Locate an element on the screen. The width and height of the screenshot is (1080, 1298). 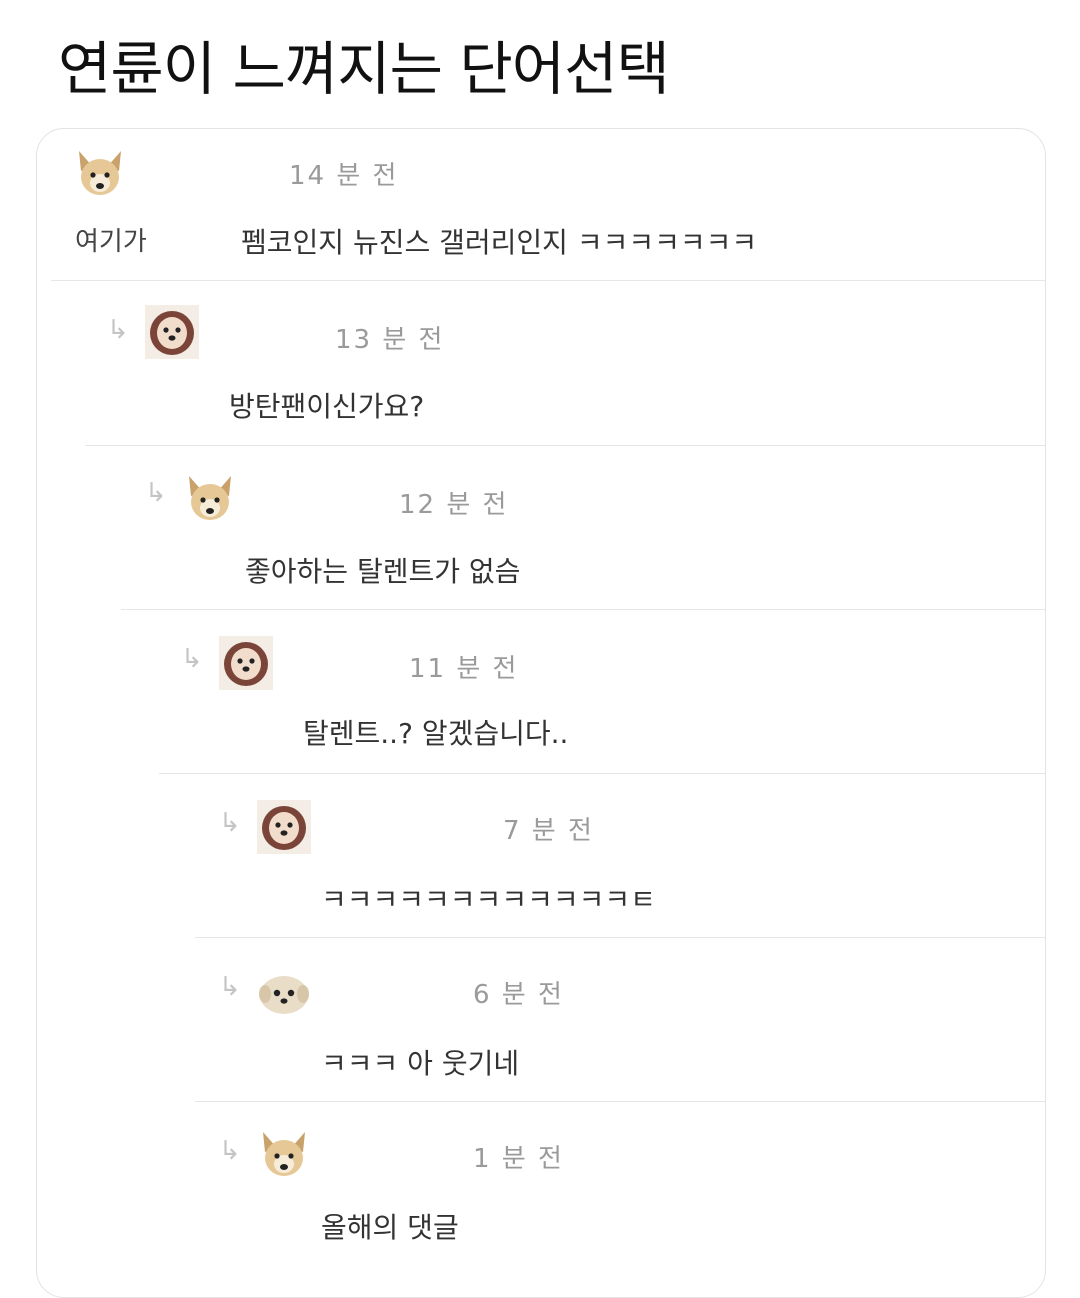
page-title: 연륜이 느껴지는 단어선택 is located at coordinates (364, 69).